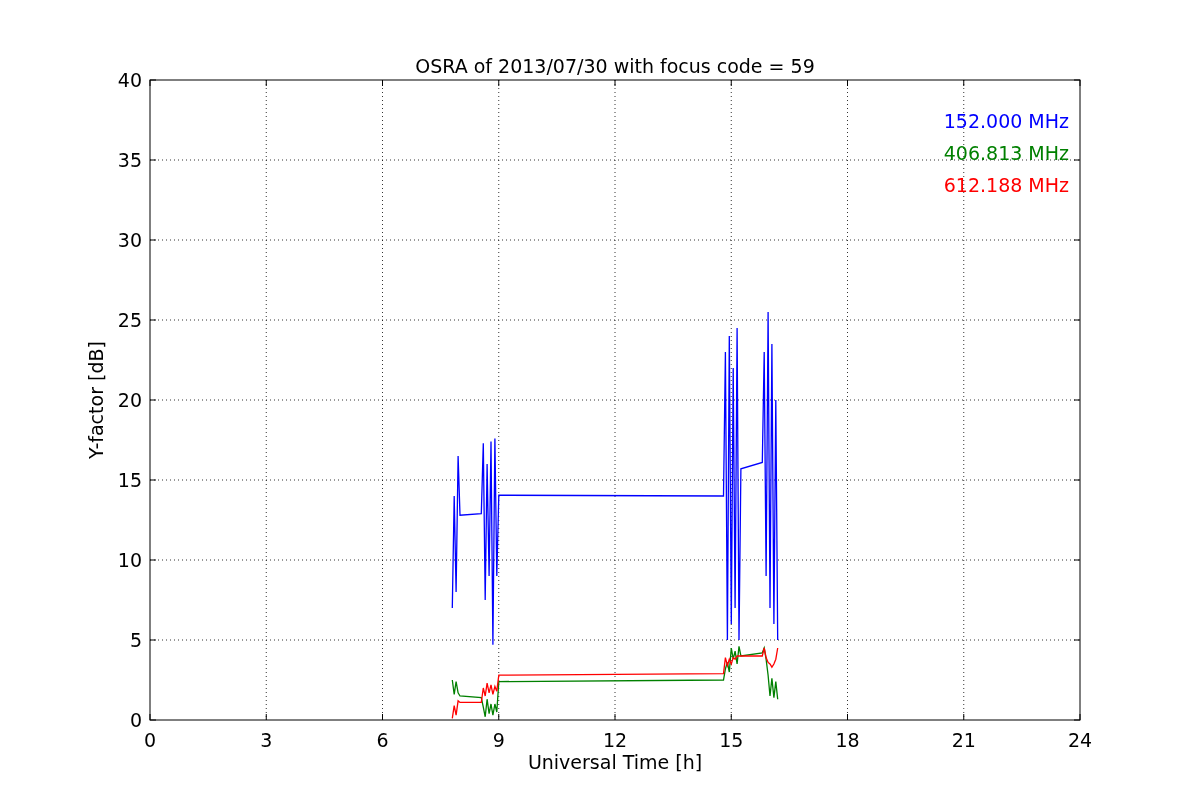 The width and height of the screenshot is (1200, 800). I want to click on y-tick-label: 15, so click(129, 480).